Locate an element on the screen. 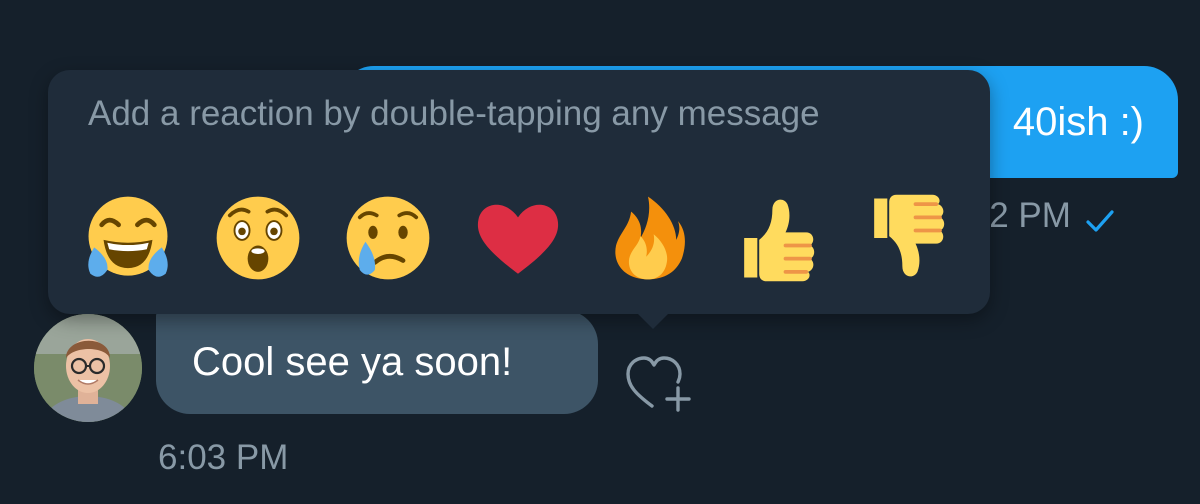 Image resolution: width=1200 pixels, height=504 pixels. incoming-message-bubble: Cool see ya soon! is located at coordinates (377, 362).